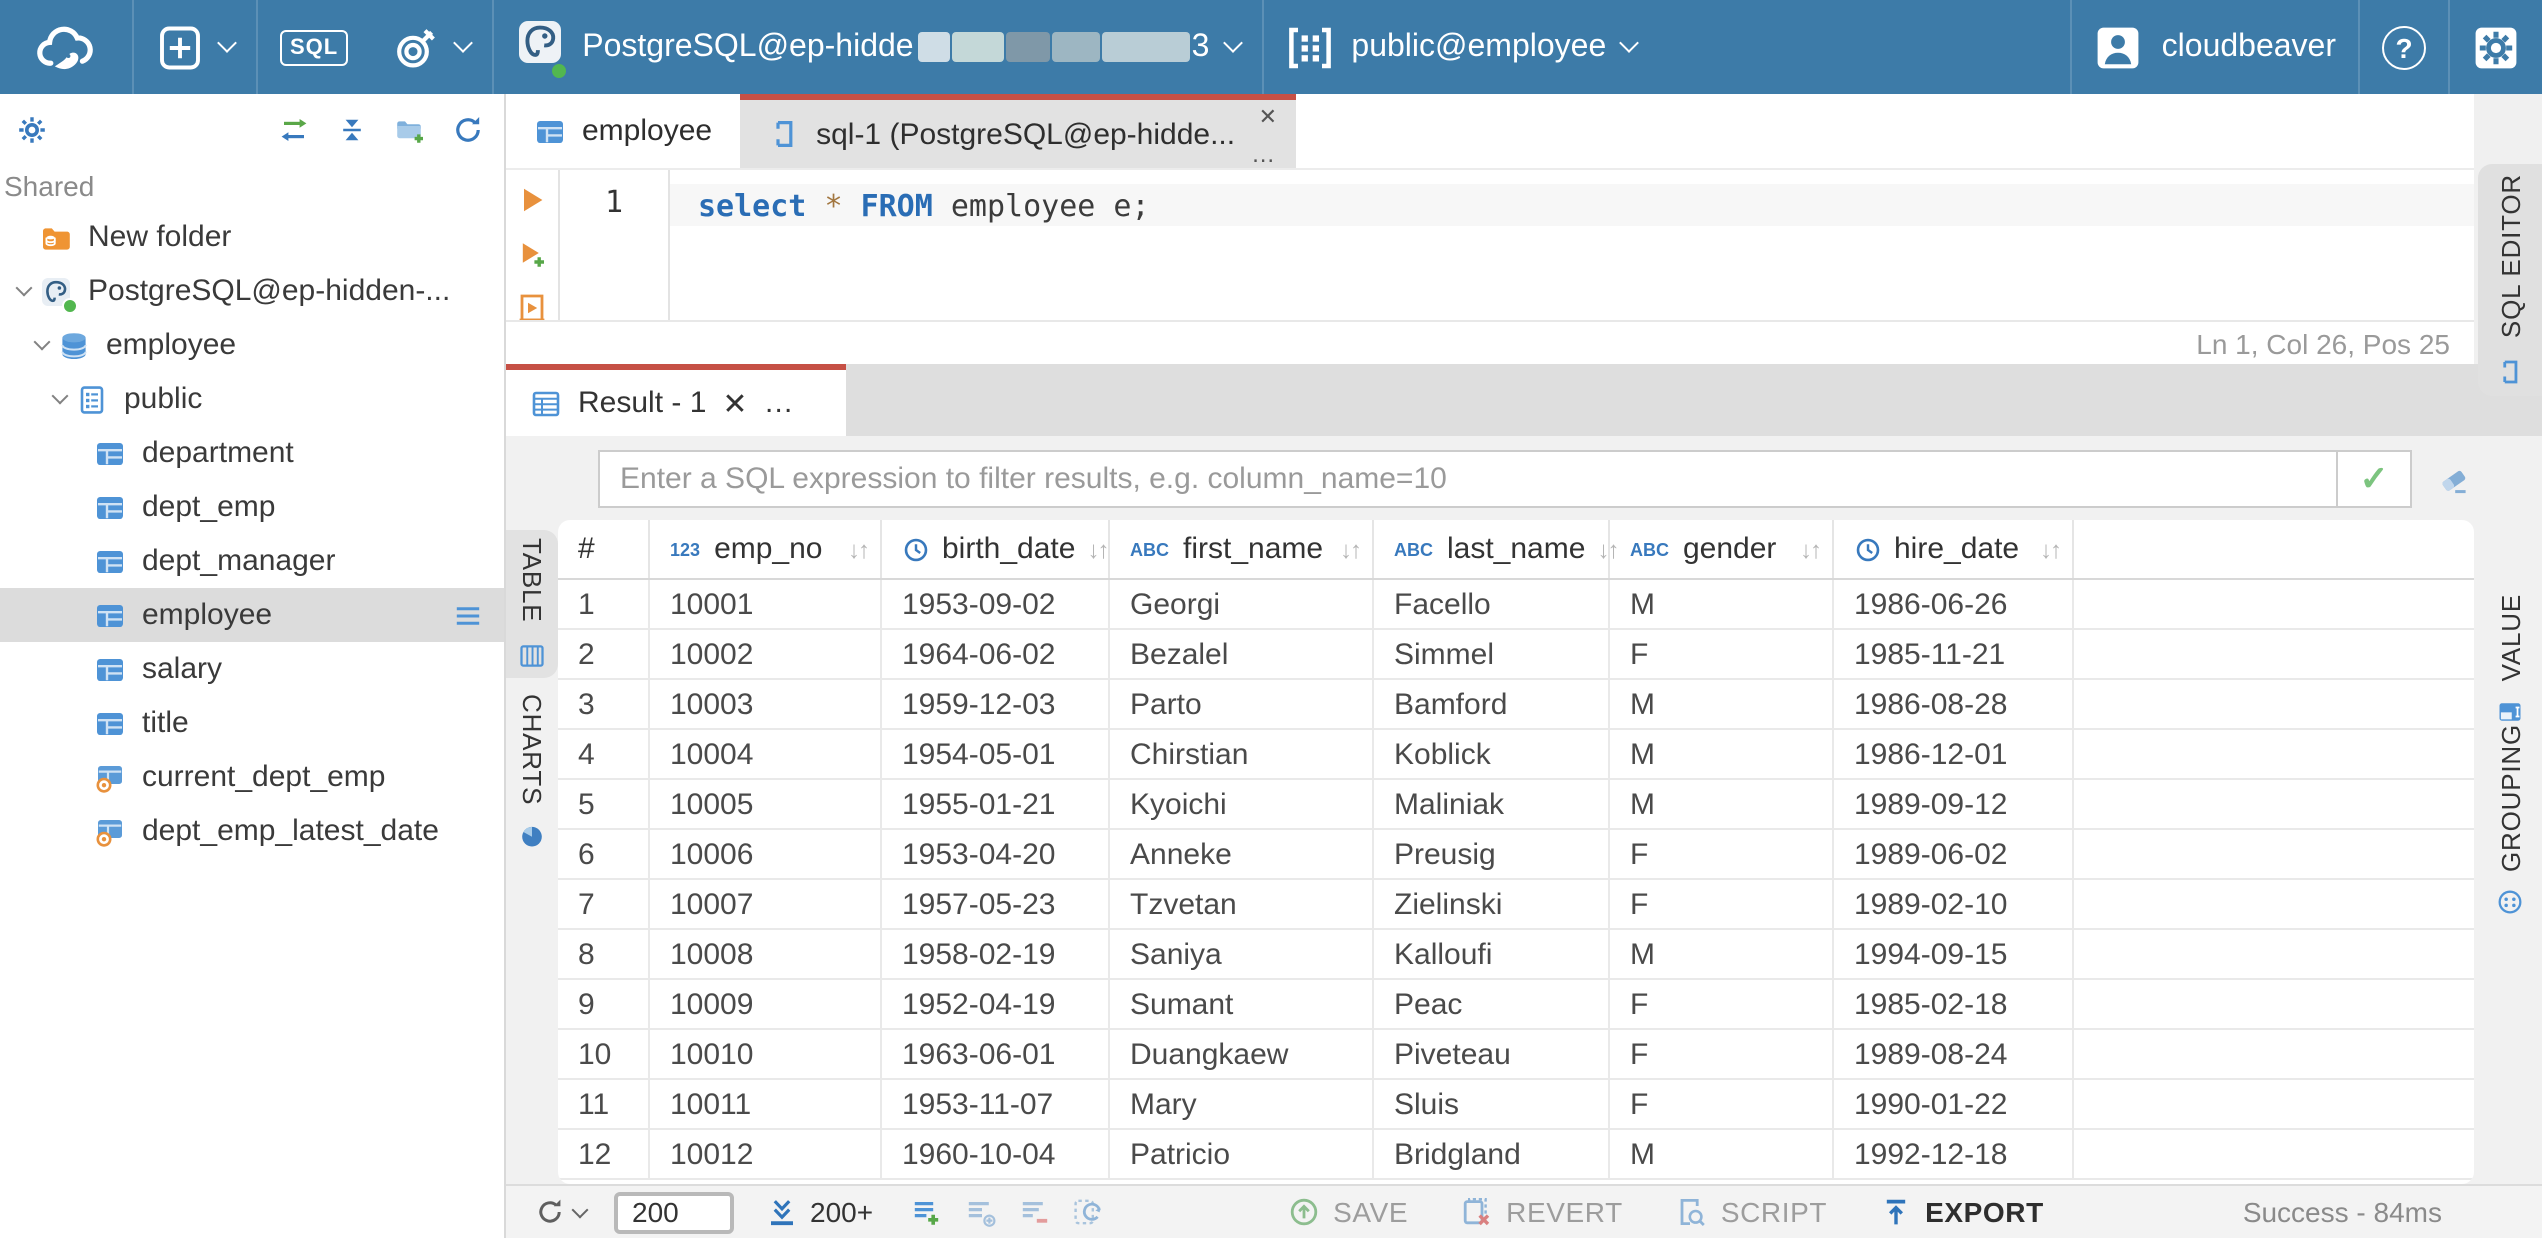  Describe the element at coordinates (1722, 549) in the screenshot. I see `column-header-gender: ABC gender ↓↑` at that location.